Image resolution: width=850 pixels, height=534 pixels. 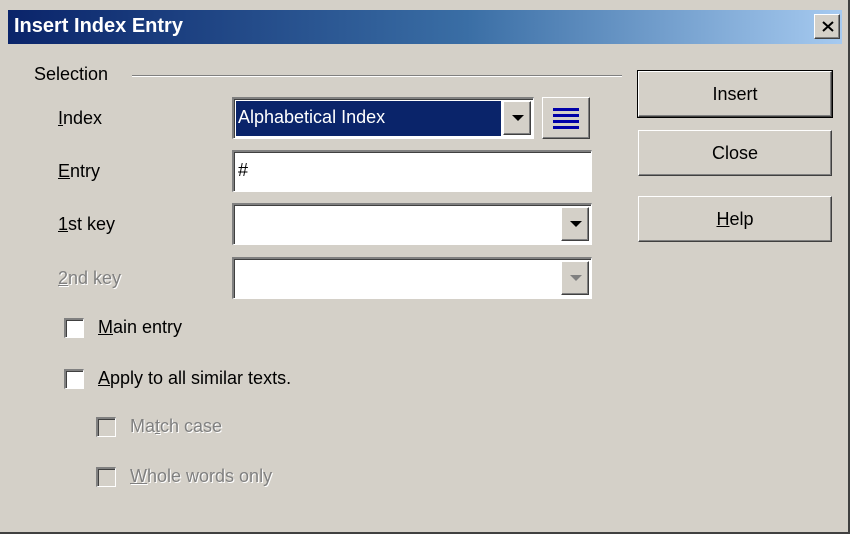 What do you see at coordinates (735, 94) in the screenshot?
I see `insert-button: Insert` at bounding box center [735, 94].